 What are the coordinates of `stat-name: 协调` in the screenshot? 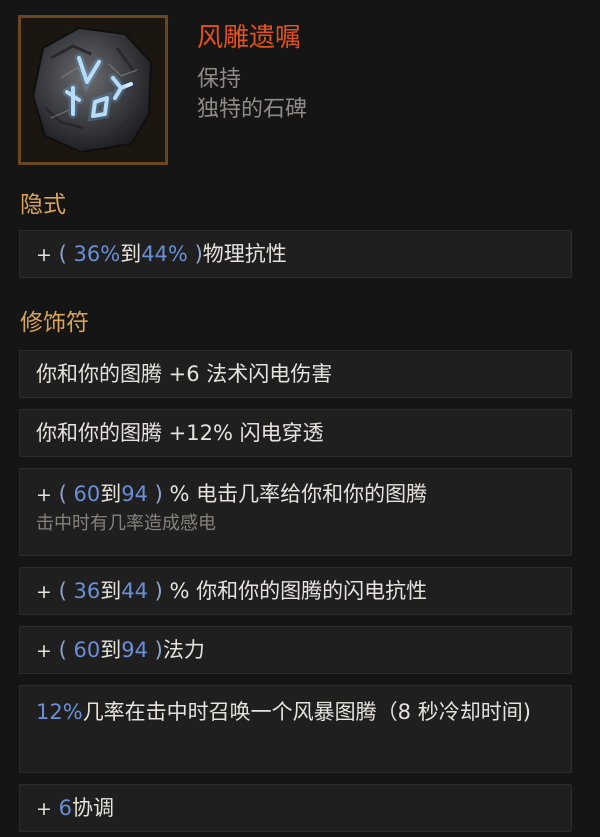 It's located at (92, 808).